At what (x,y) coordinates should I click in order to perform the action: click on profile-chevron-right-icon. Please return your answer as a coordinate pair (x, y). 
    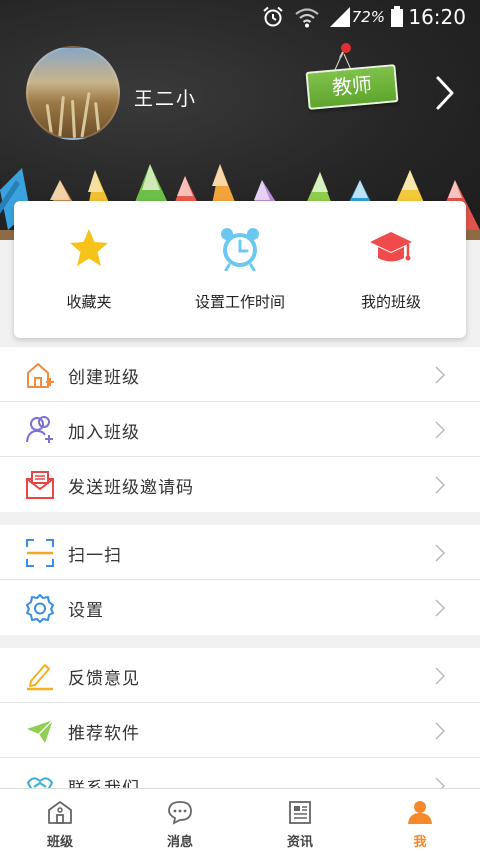
    Looking at the image, I should click on (445, 93).